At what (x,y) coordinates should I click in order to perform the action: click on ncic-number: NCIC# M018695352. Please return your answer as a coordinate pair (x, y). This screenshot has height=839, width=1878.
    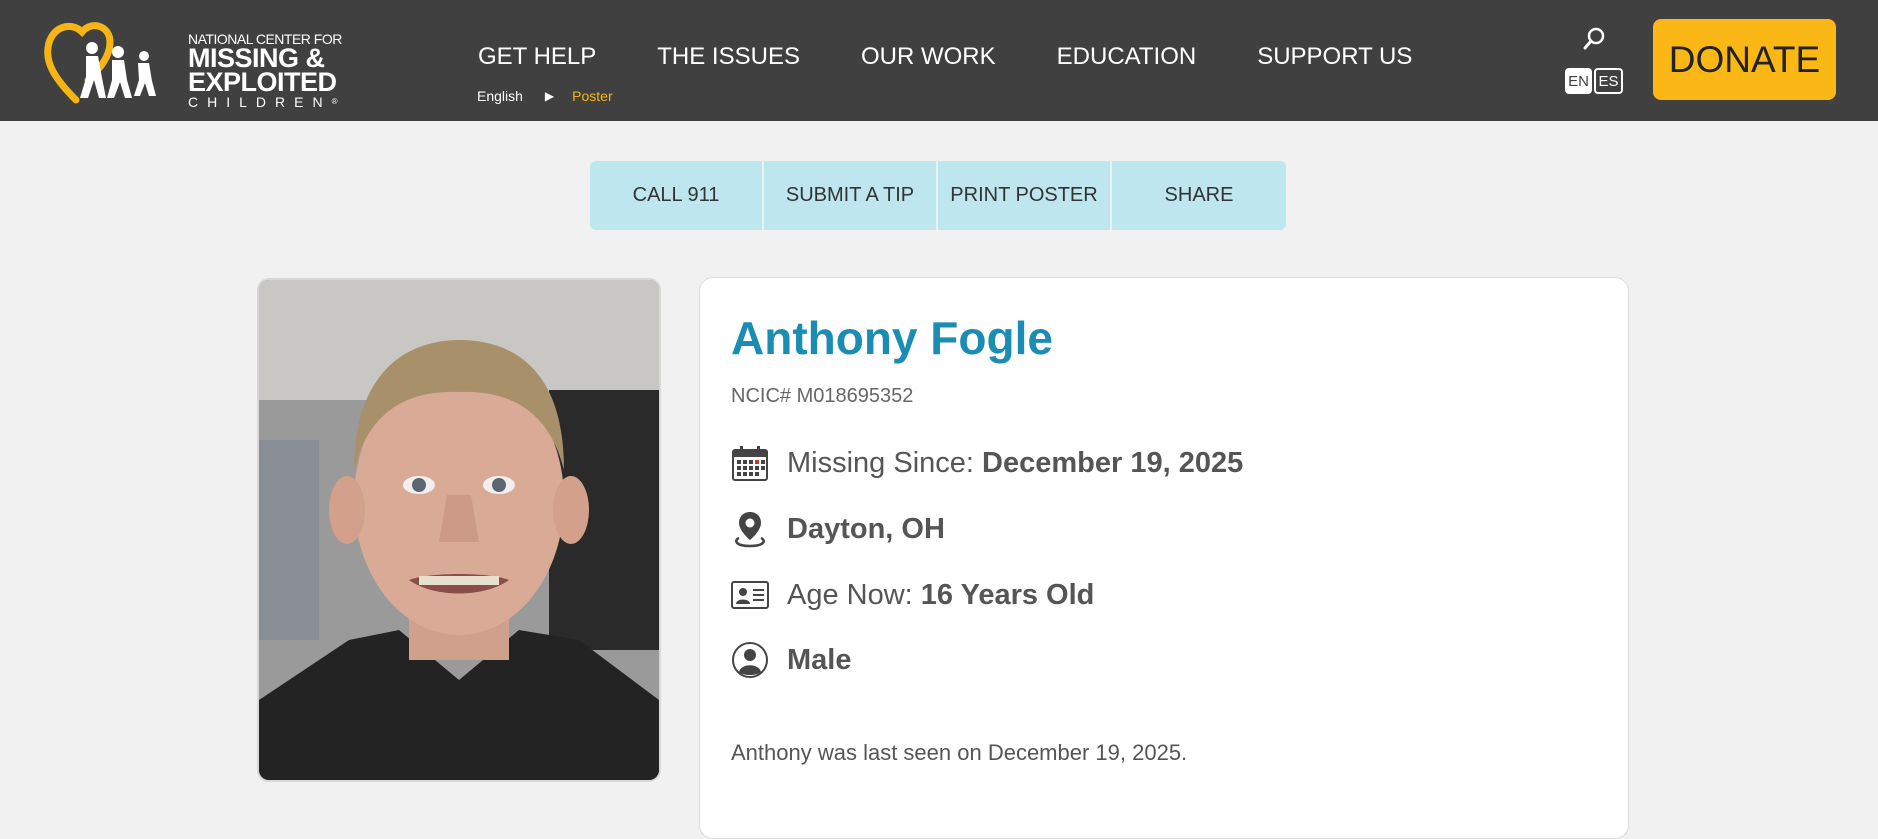
    Looking at the image, I should click on (822, 396).